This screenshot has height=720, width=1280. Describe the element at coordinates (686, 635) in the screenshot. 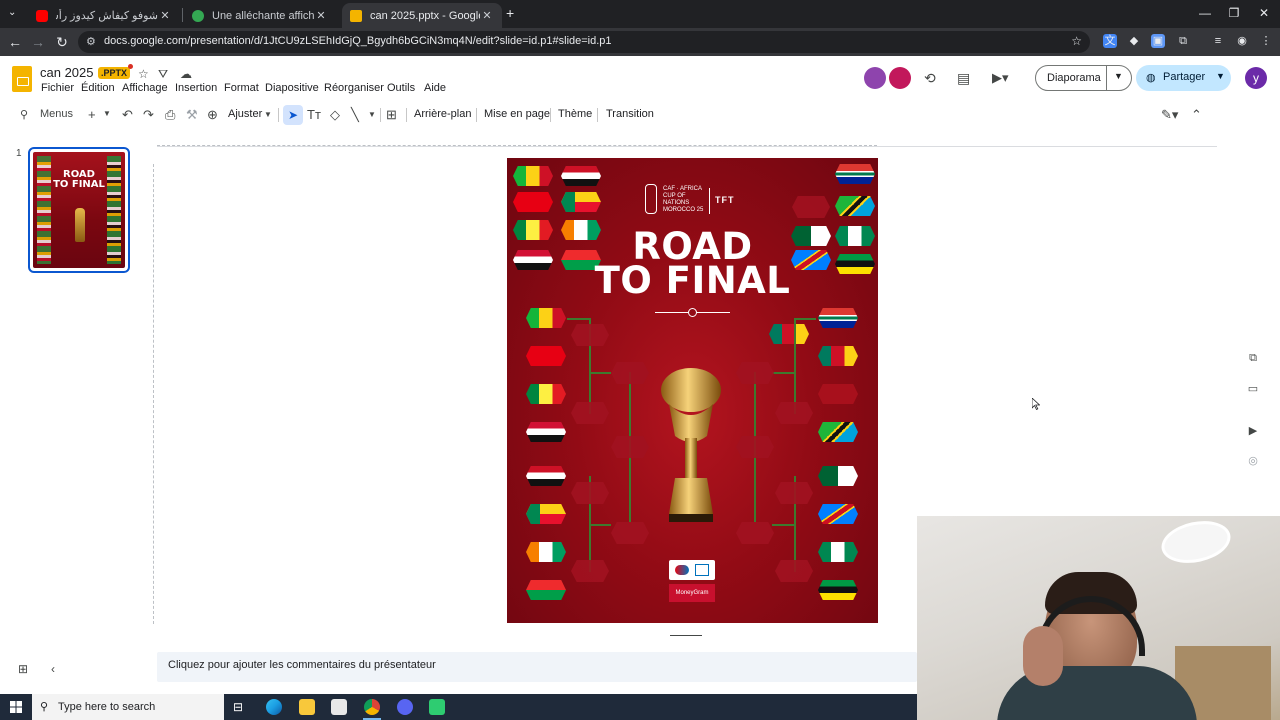

I see `notes-resize-handle` at that location.